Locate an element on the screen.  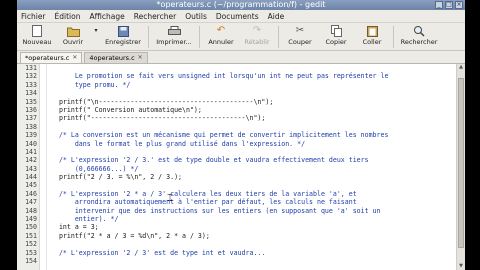
cut-button: ✂ Couper is located at coordinates (300, 34).